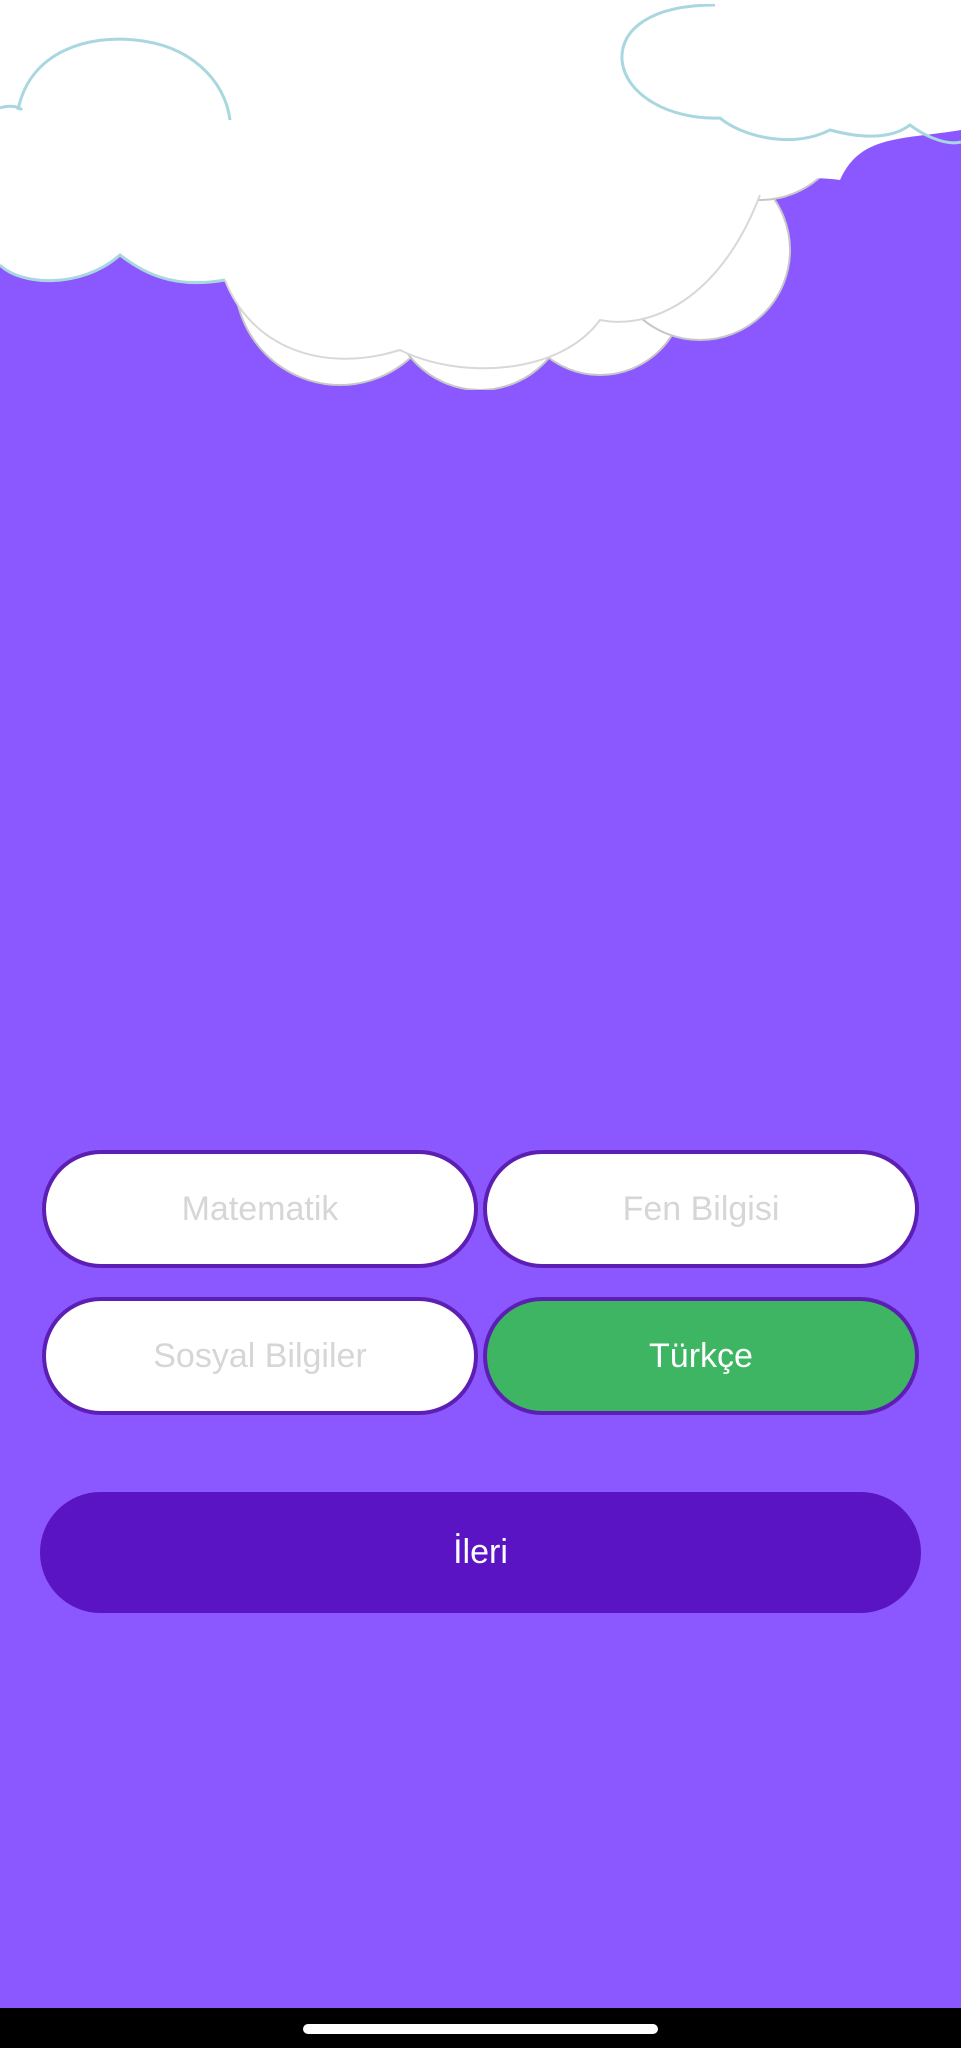  I want to click on subject-button-sosyal-bilgiler: Sosyal Bilgiler, so click(260, 1356).